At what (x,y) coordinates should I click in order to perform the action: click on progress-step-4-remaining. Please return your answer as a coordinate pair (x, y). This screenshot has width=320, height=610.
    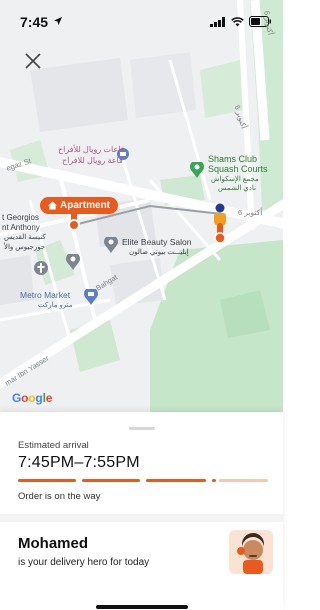
    Looking at the image, I should click on (243, 480).